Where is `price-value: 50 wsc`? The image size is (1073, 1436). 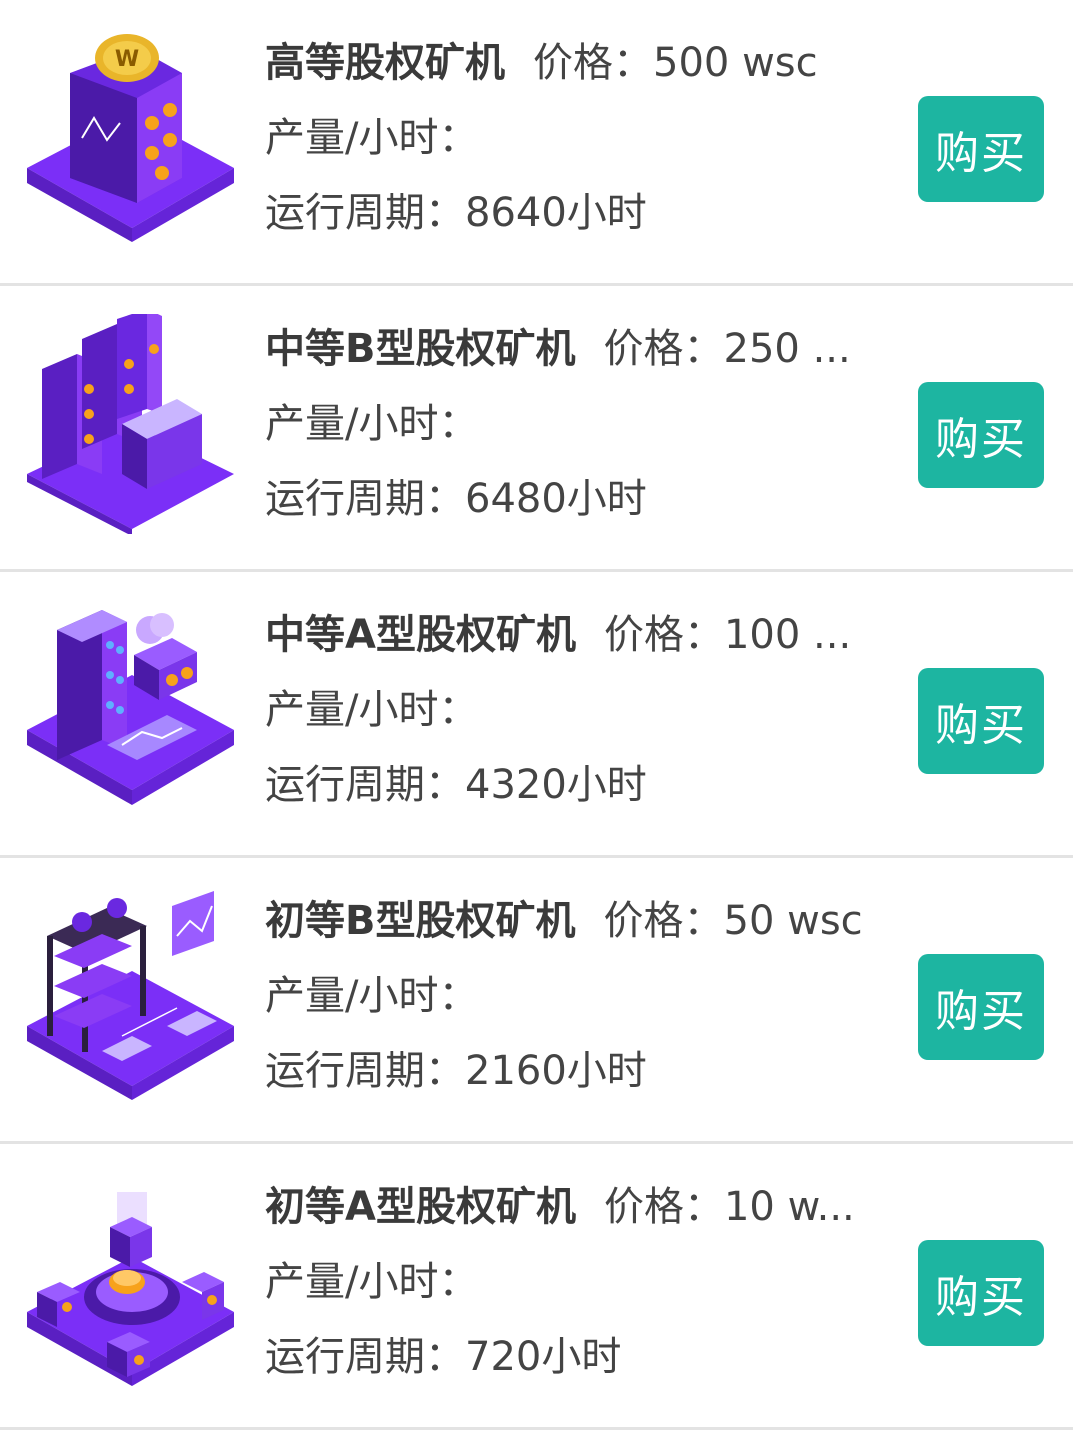 price-value: 50 wsc is located at coordinates (793, 921).